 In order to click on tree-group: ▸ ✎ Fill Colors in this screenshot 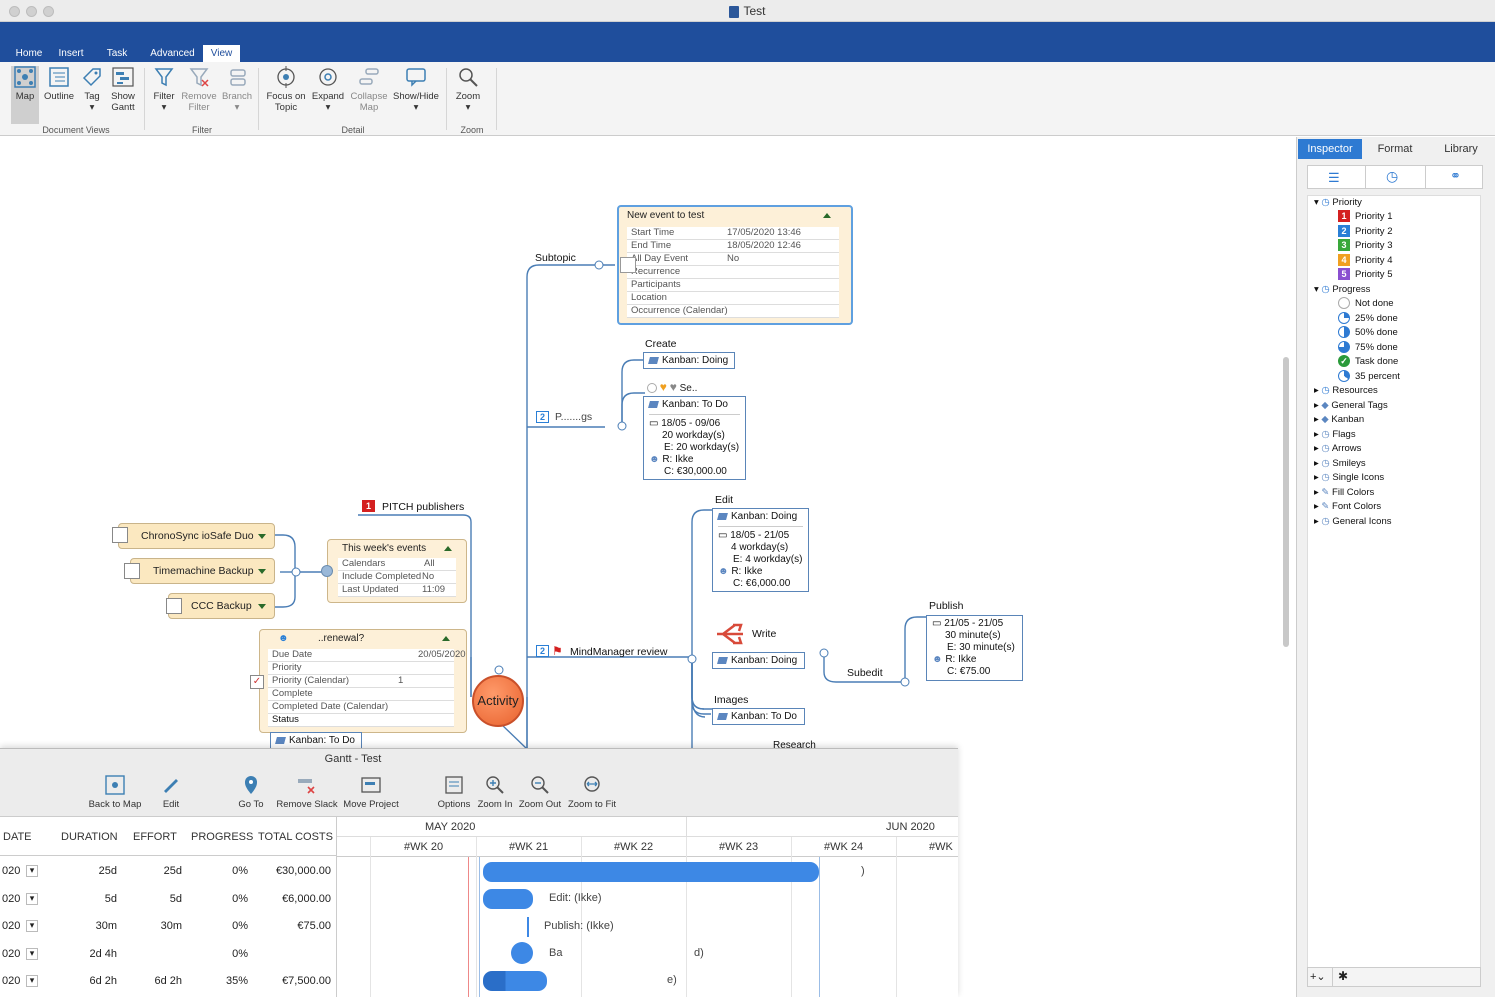, I will do `click(1344, 493)`.